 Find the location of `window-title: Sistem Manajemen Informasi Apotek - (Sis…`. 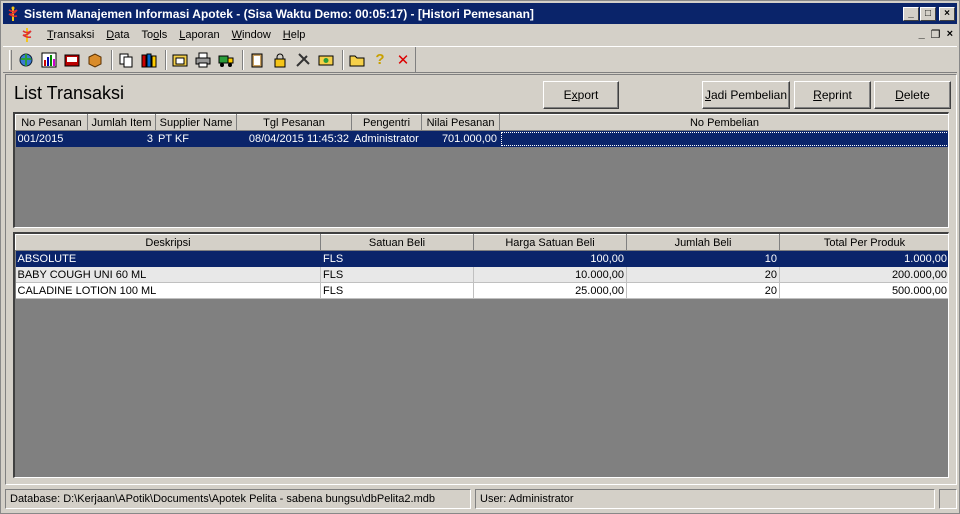

window-title: Sistem Manajemen Informasi Apotek - (Sis… is located at coordinates (279, 13).